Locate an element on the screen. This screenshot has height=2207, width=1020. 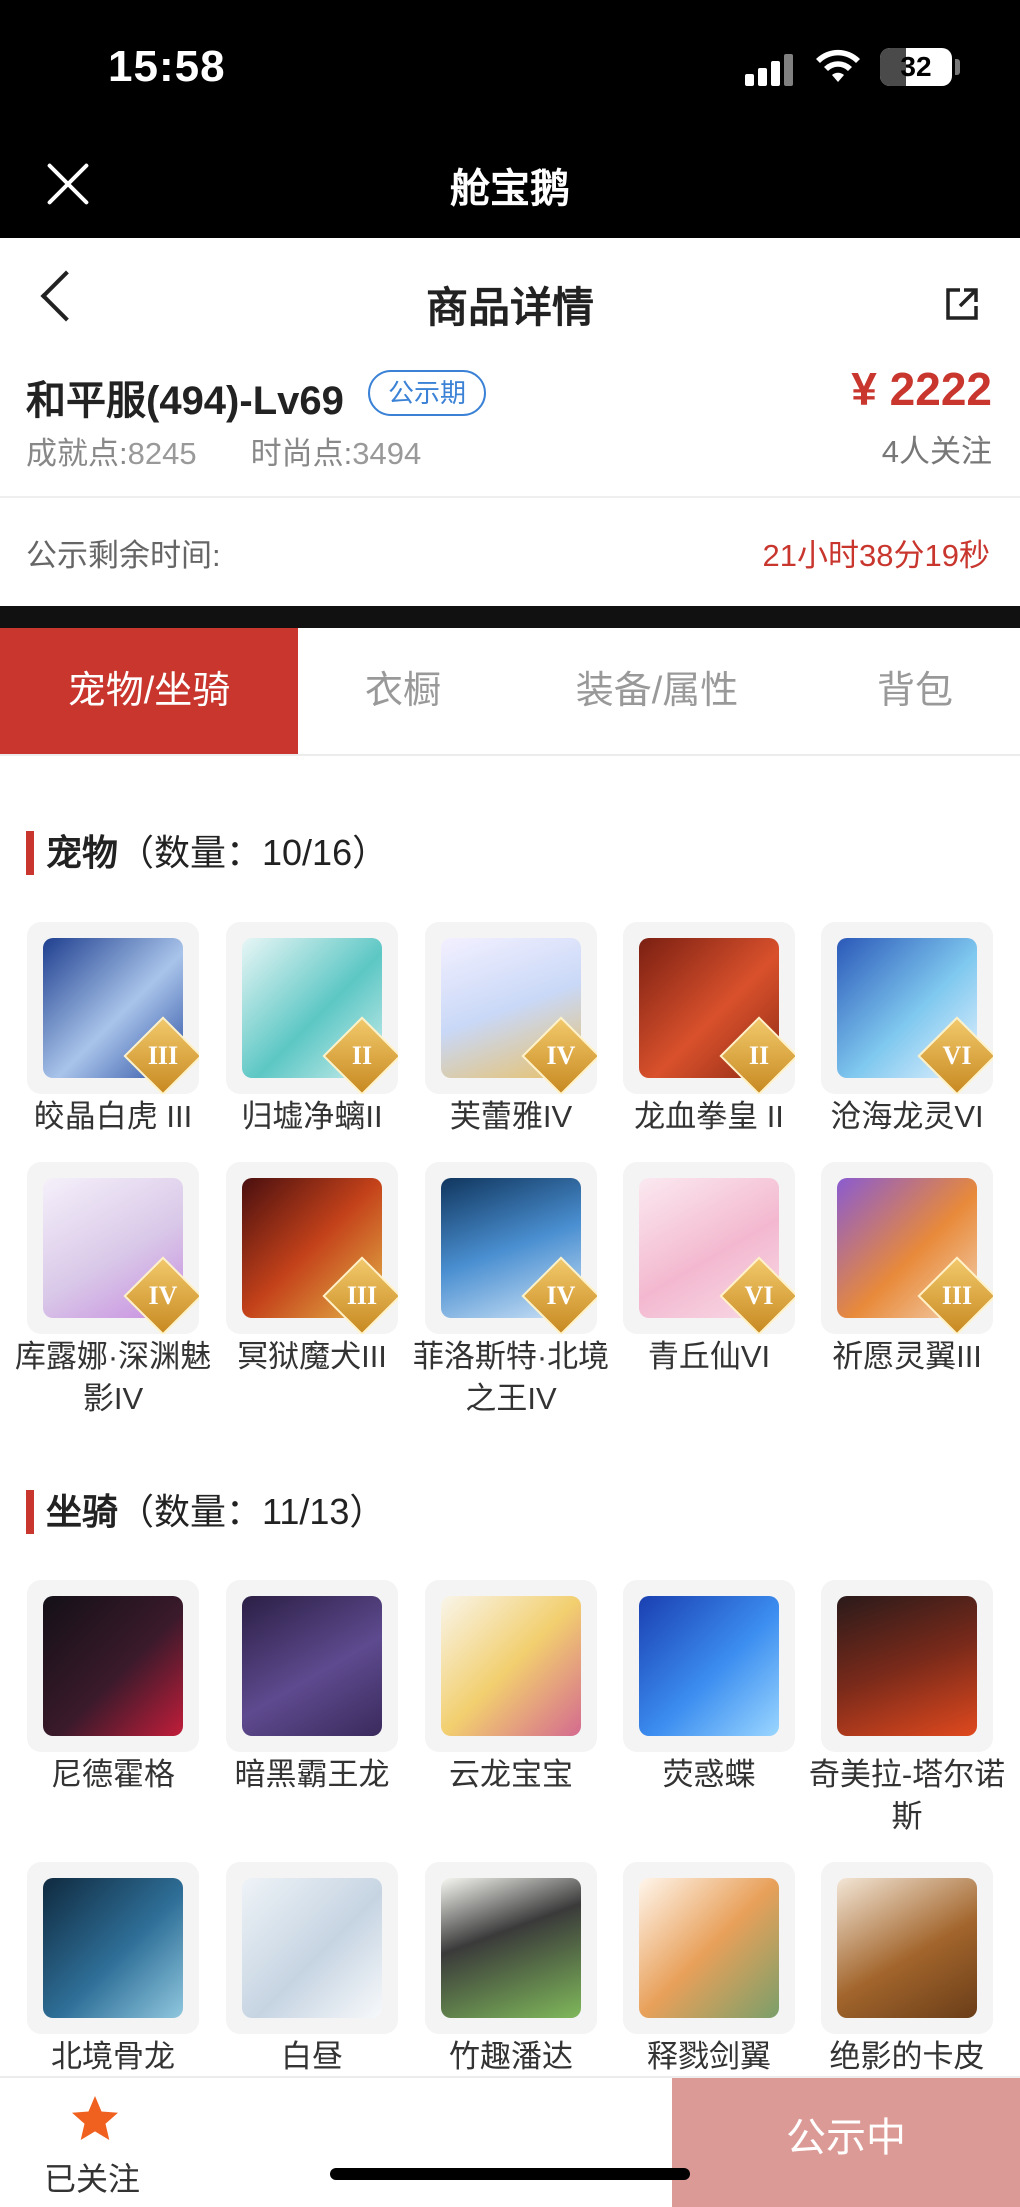
mount-item: 云龙宝宝 is located at coordinates (511, 1688).